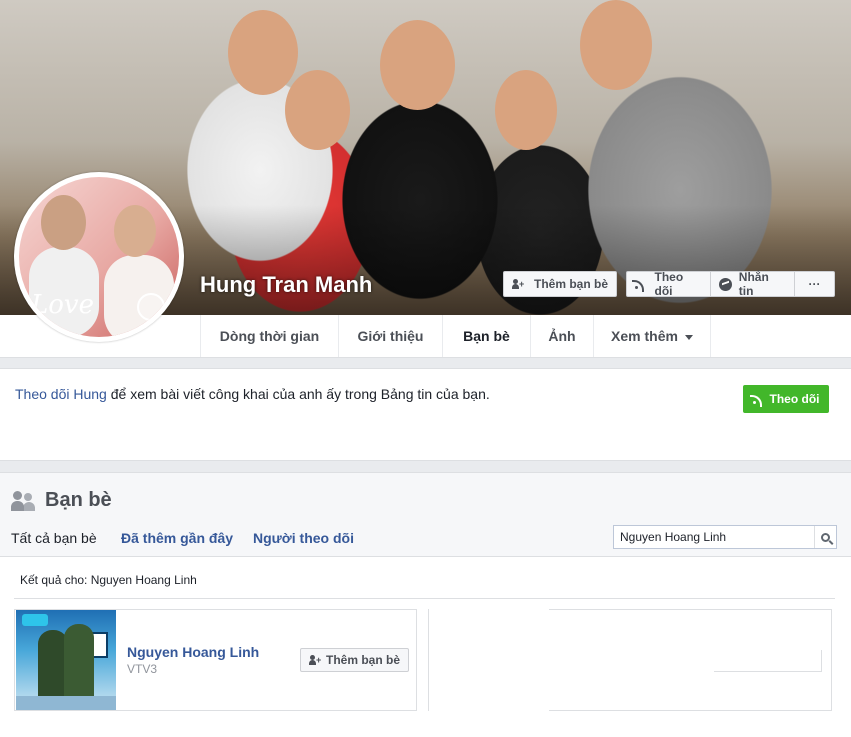 The width and height of the screenshot is (851, 737). What do you see at coordinates (66, 660) in the screenshot?
I see `friend-thumbnail` at bounding box center [66, 660].